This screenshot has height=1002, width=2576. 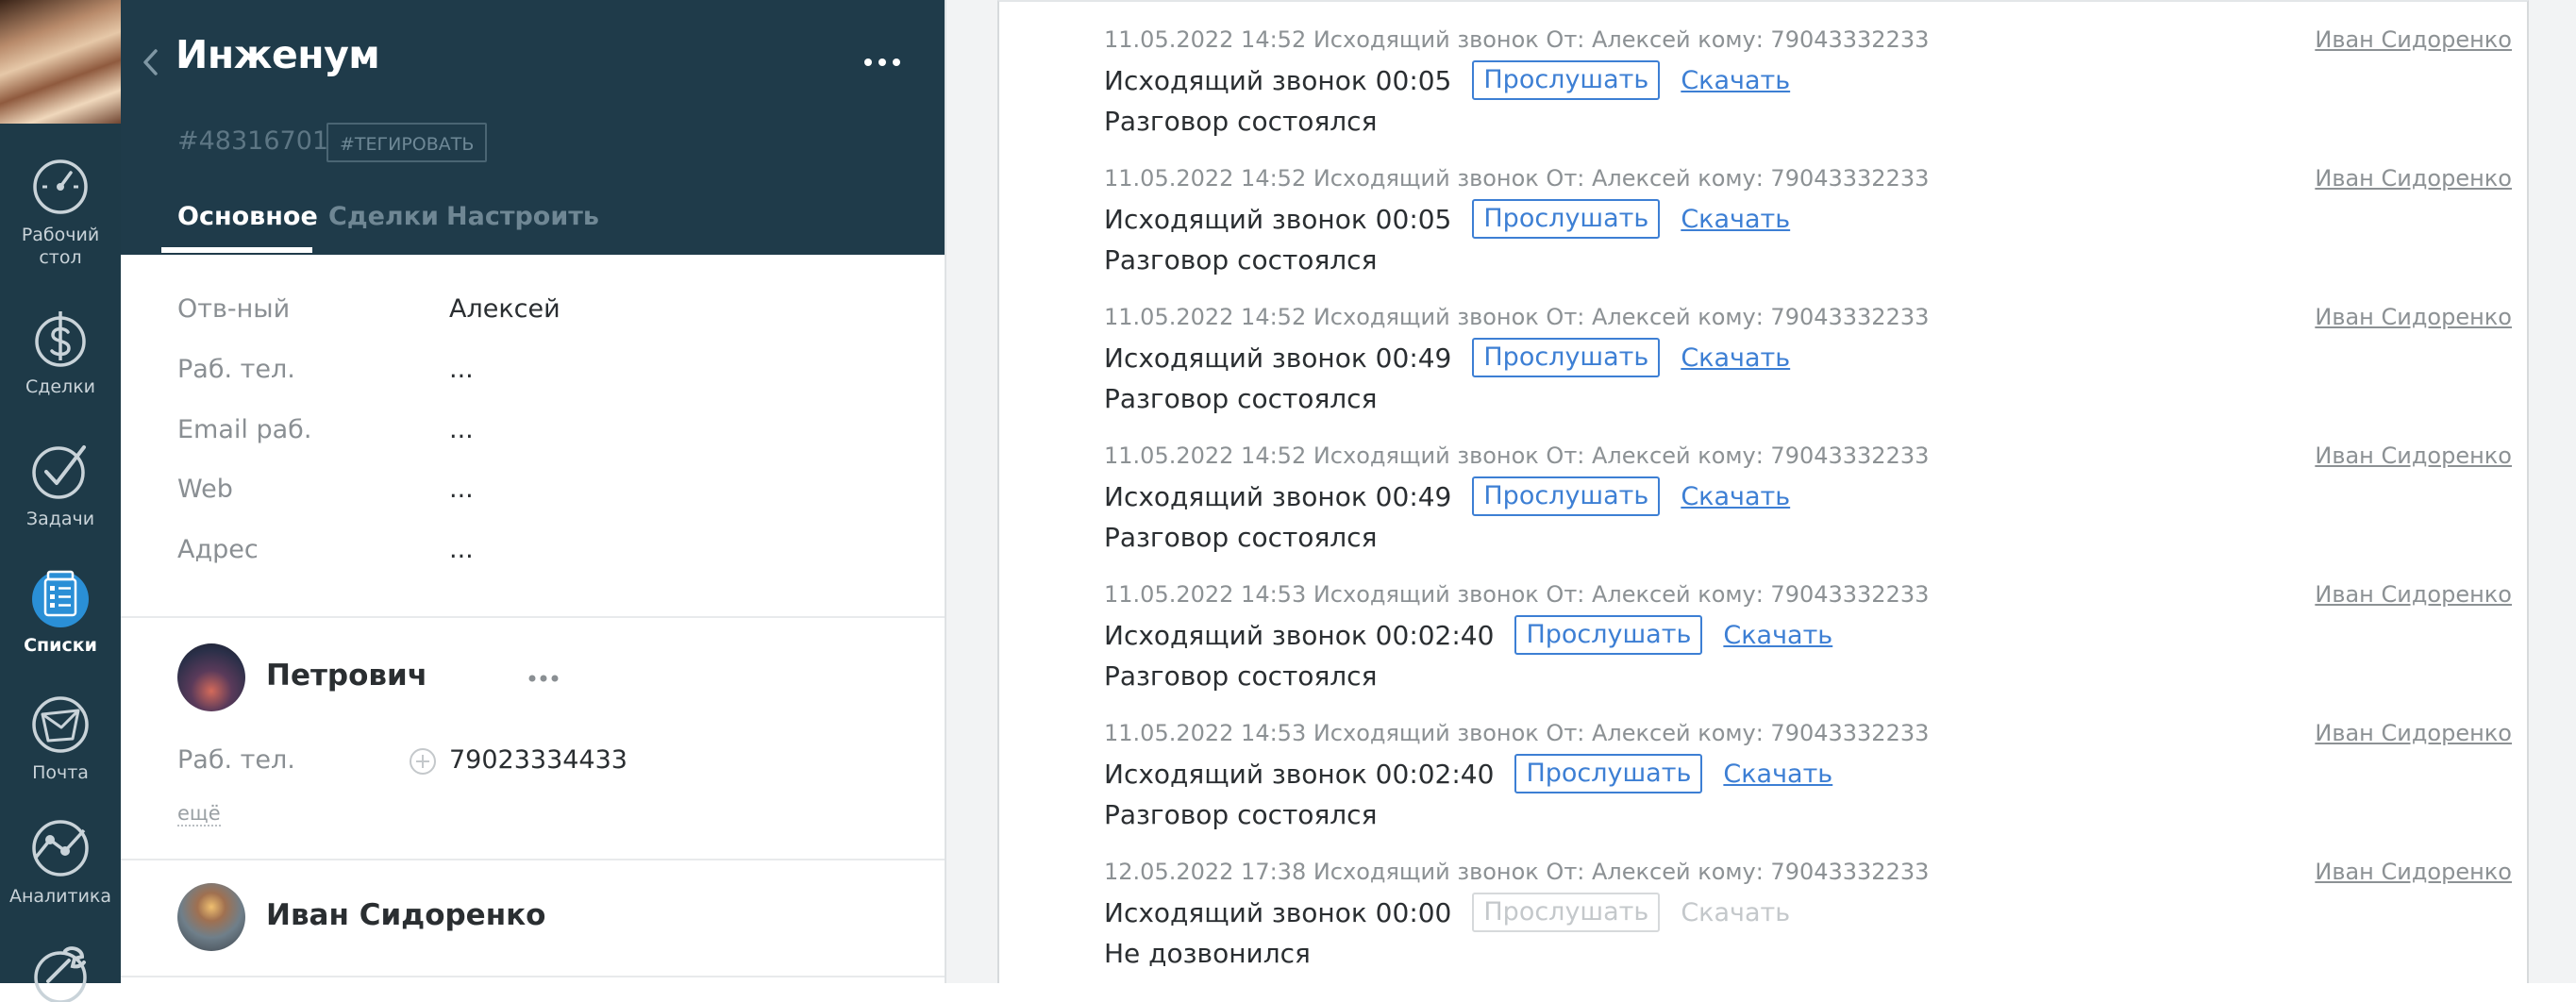 I want to click on nav-item-deals: Сделки, so click(x=60, y=353).